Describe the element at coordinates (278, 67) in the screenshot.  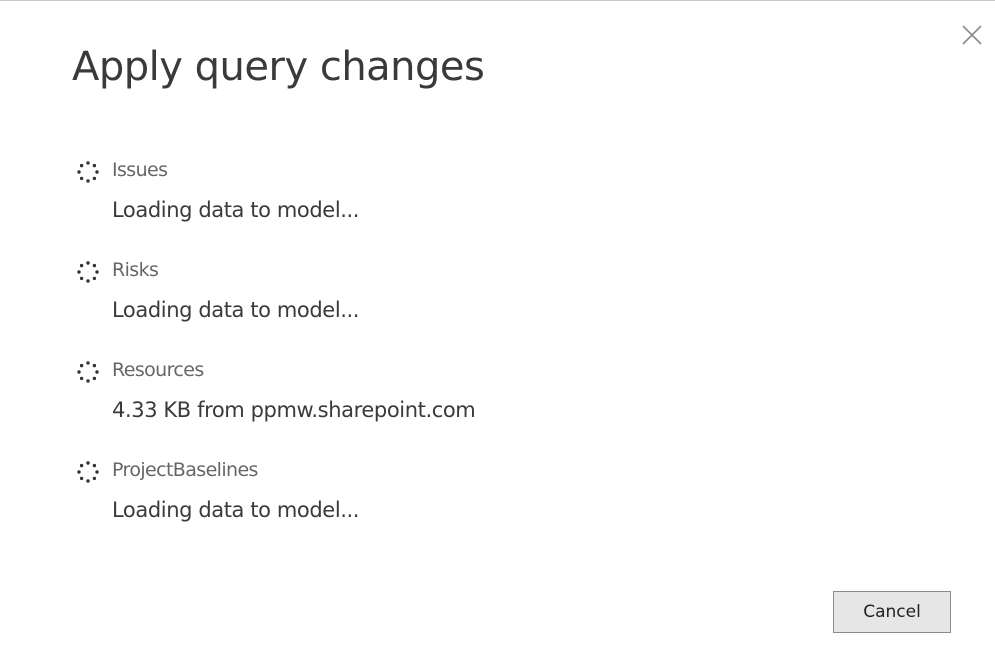
I see `dialog-title: Apply query changes` at that location.